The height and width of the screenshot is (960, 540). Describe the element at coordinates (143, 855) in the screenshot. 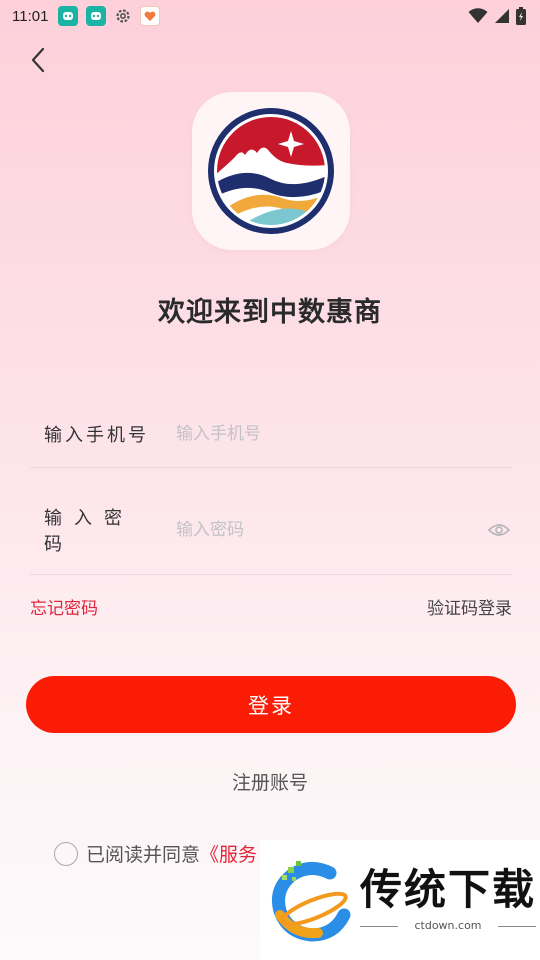

I see `agreement-text: 已阅读并同意` at that location.